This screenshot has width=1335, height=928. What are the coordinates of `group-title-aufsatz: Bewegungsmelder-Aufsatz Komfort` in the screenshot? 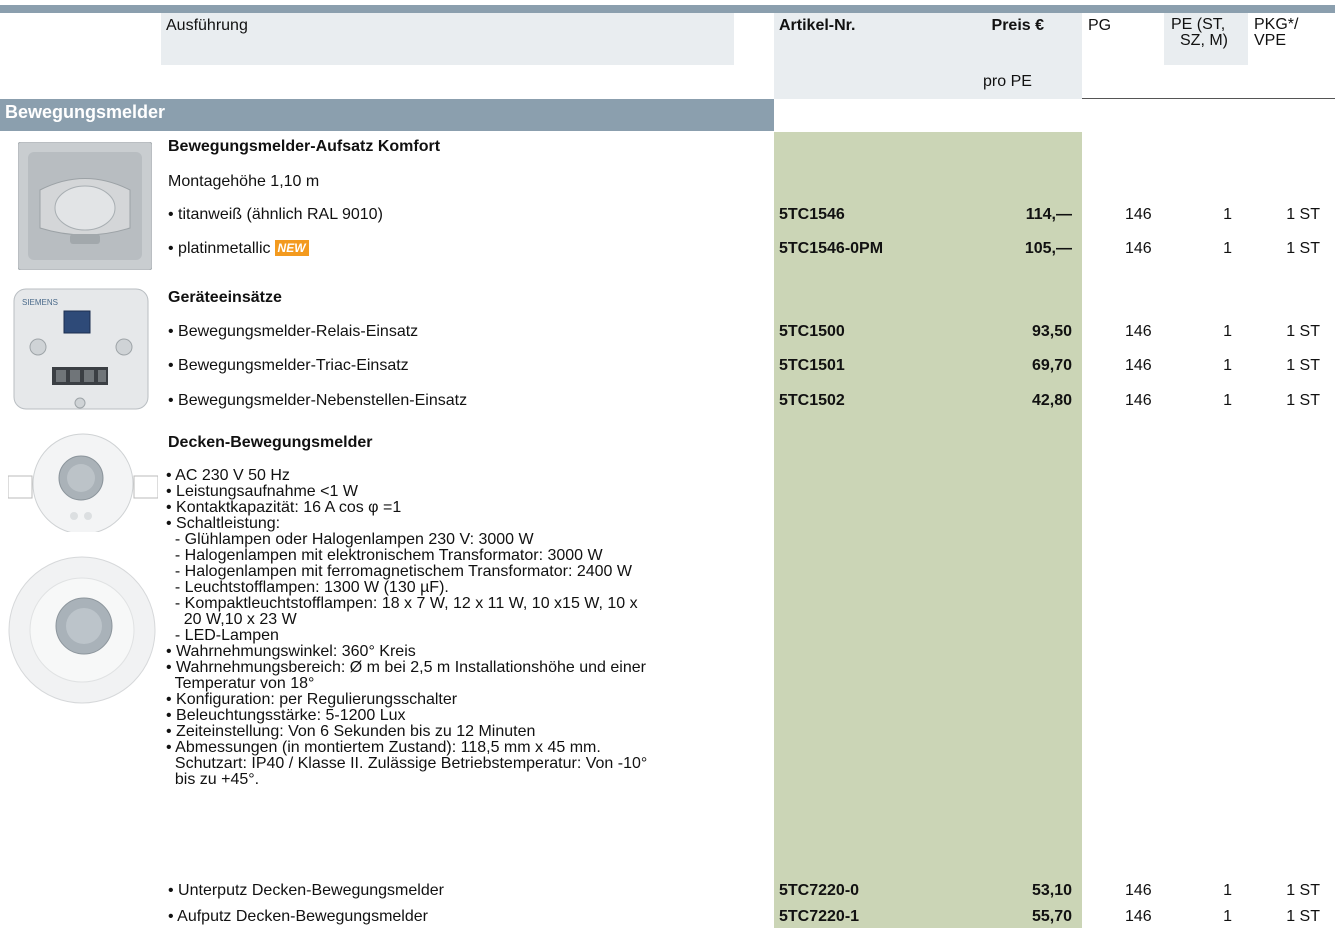 It's located at (304, 146).